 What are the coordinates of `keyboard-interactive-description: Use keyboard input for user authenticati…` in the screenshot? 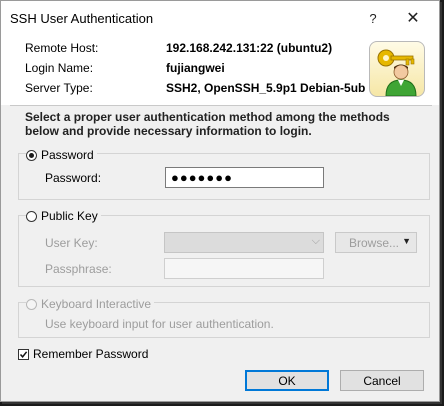 It's located at (159, 324).